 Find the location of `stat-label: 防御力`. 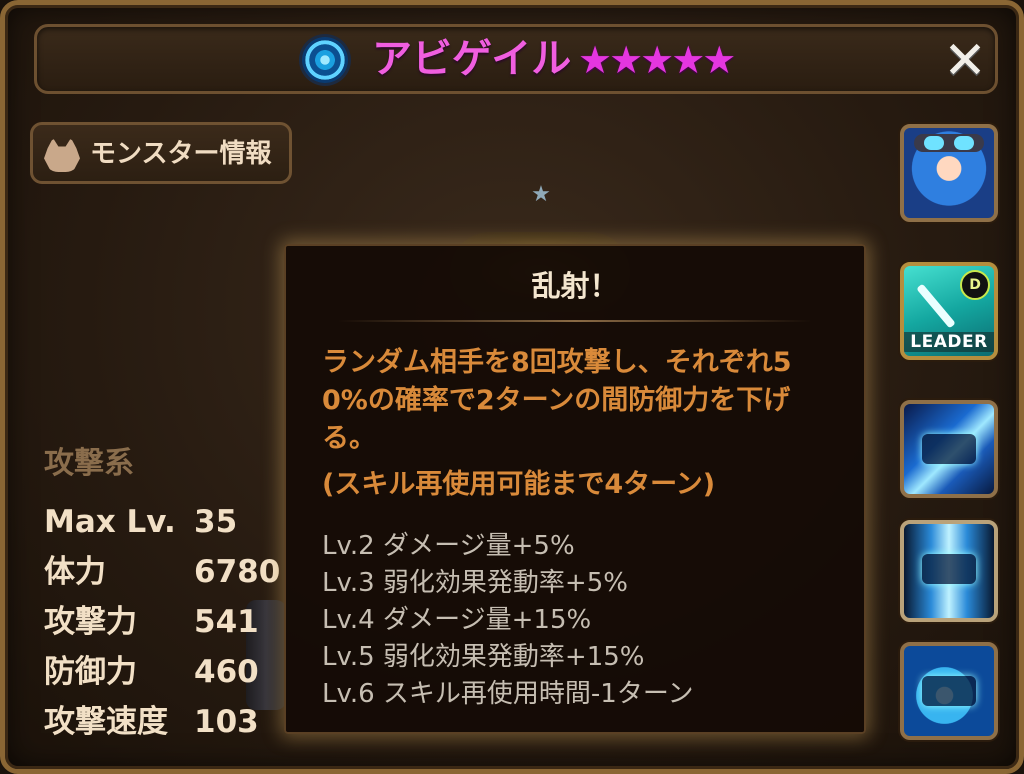

stat-label: 防御力 is located at coordinates (90, 672).